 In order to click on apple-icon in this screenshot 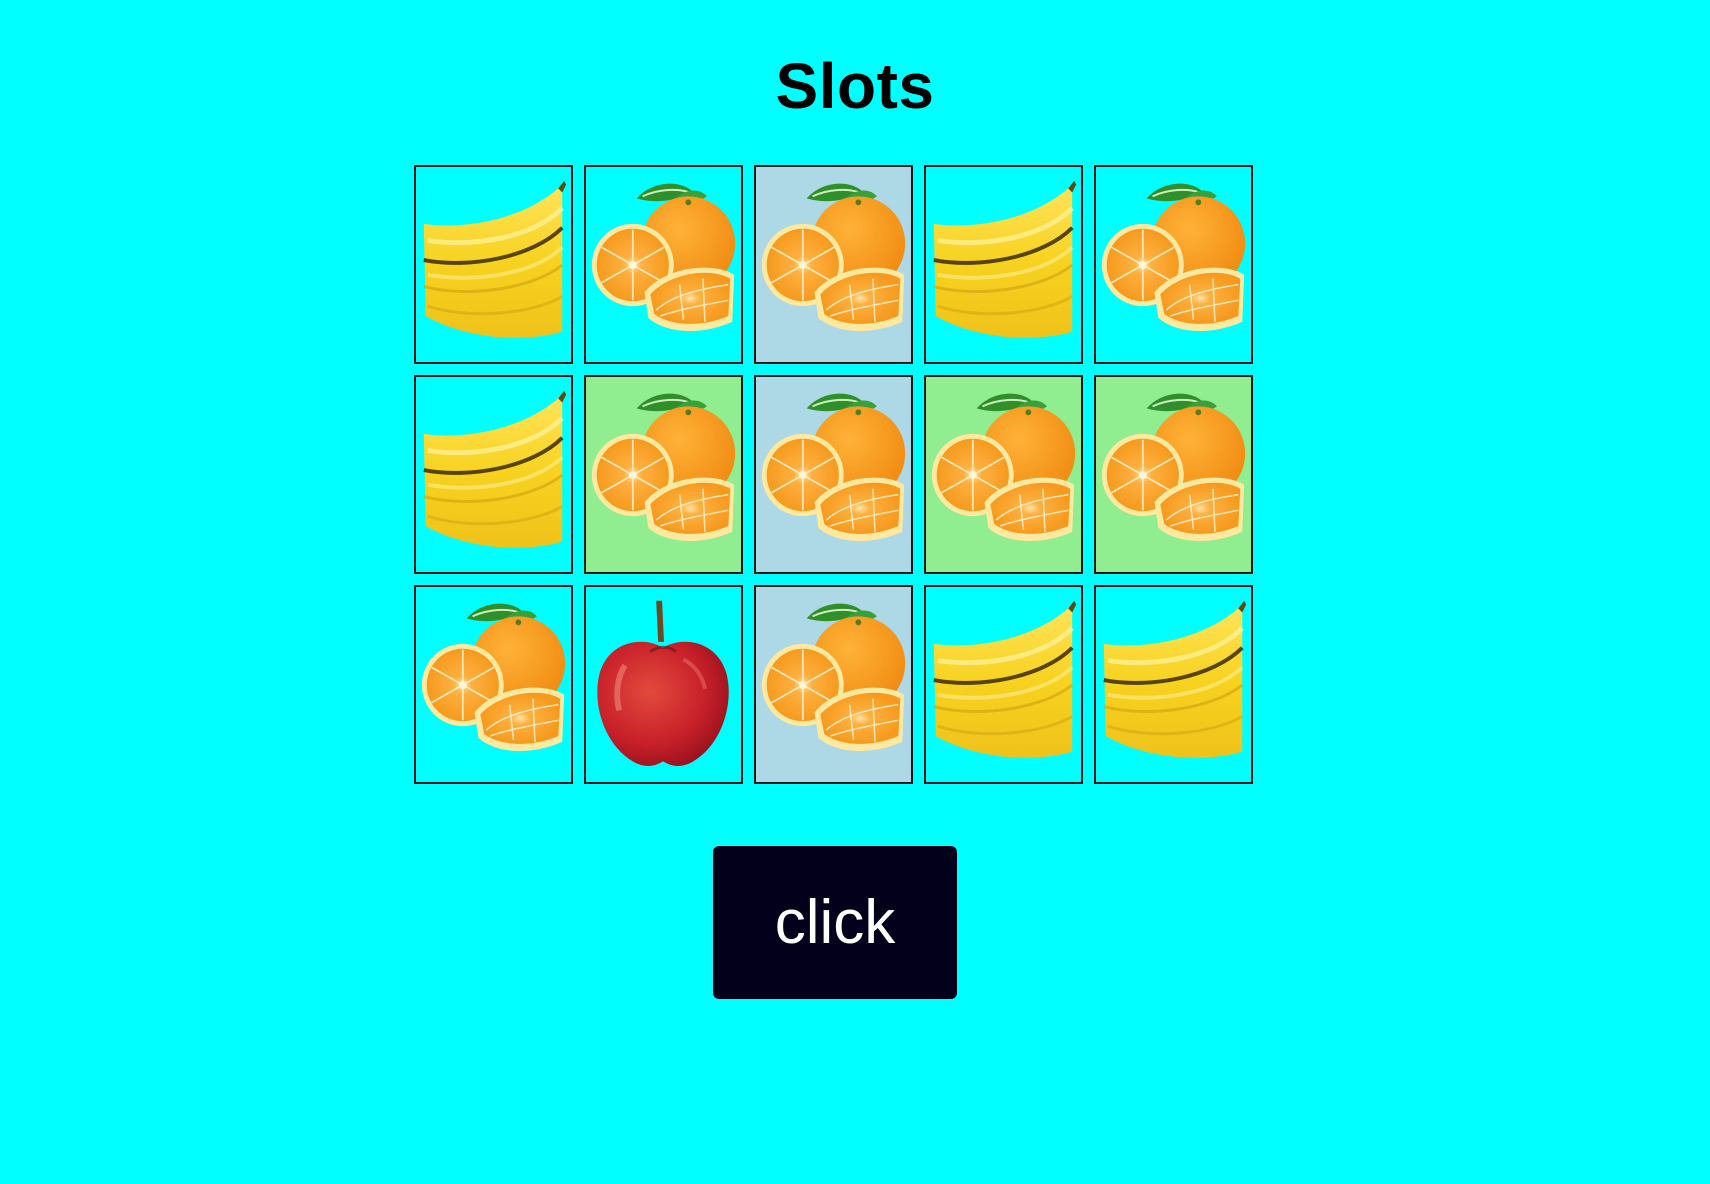, I will do `click(663, 684)`.